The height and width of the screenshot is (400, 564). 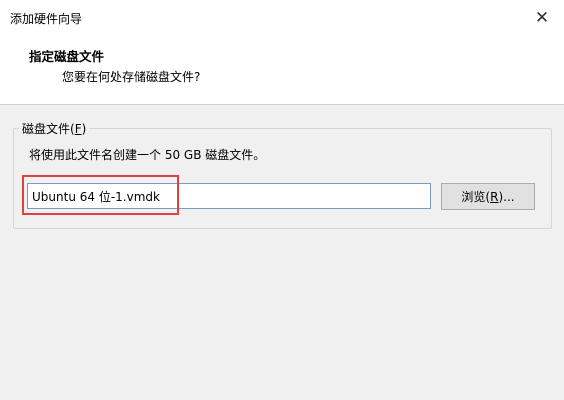 What do you see at coordinates (78, 129) in the screenshot?
I see `group-label-accesskey: F` at bounding box center [78, 129].